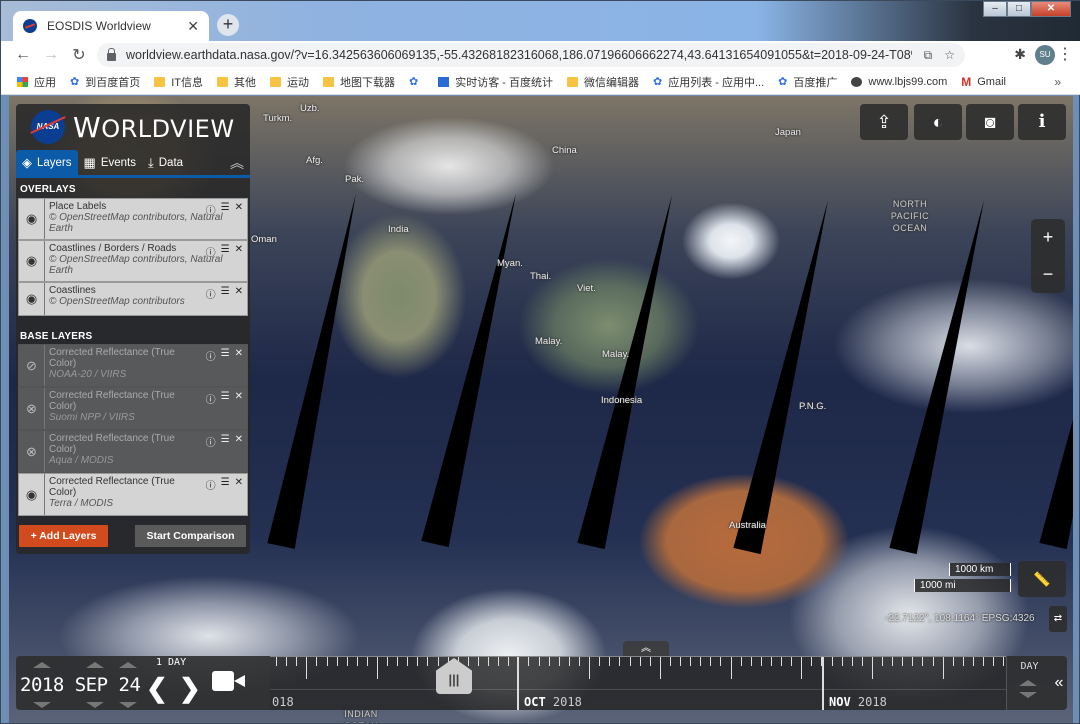 The width and height of the screenshot is (1080, 724). What do you see at coordinates (32, 365) in the screenshot?
I see `unavailable-icon: ⊘` at bounding box center [32, 365].